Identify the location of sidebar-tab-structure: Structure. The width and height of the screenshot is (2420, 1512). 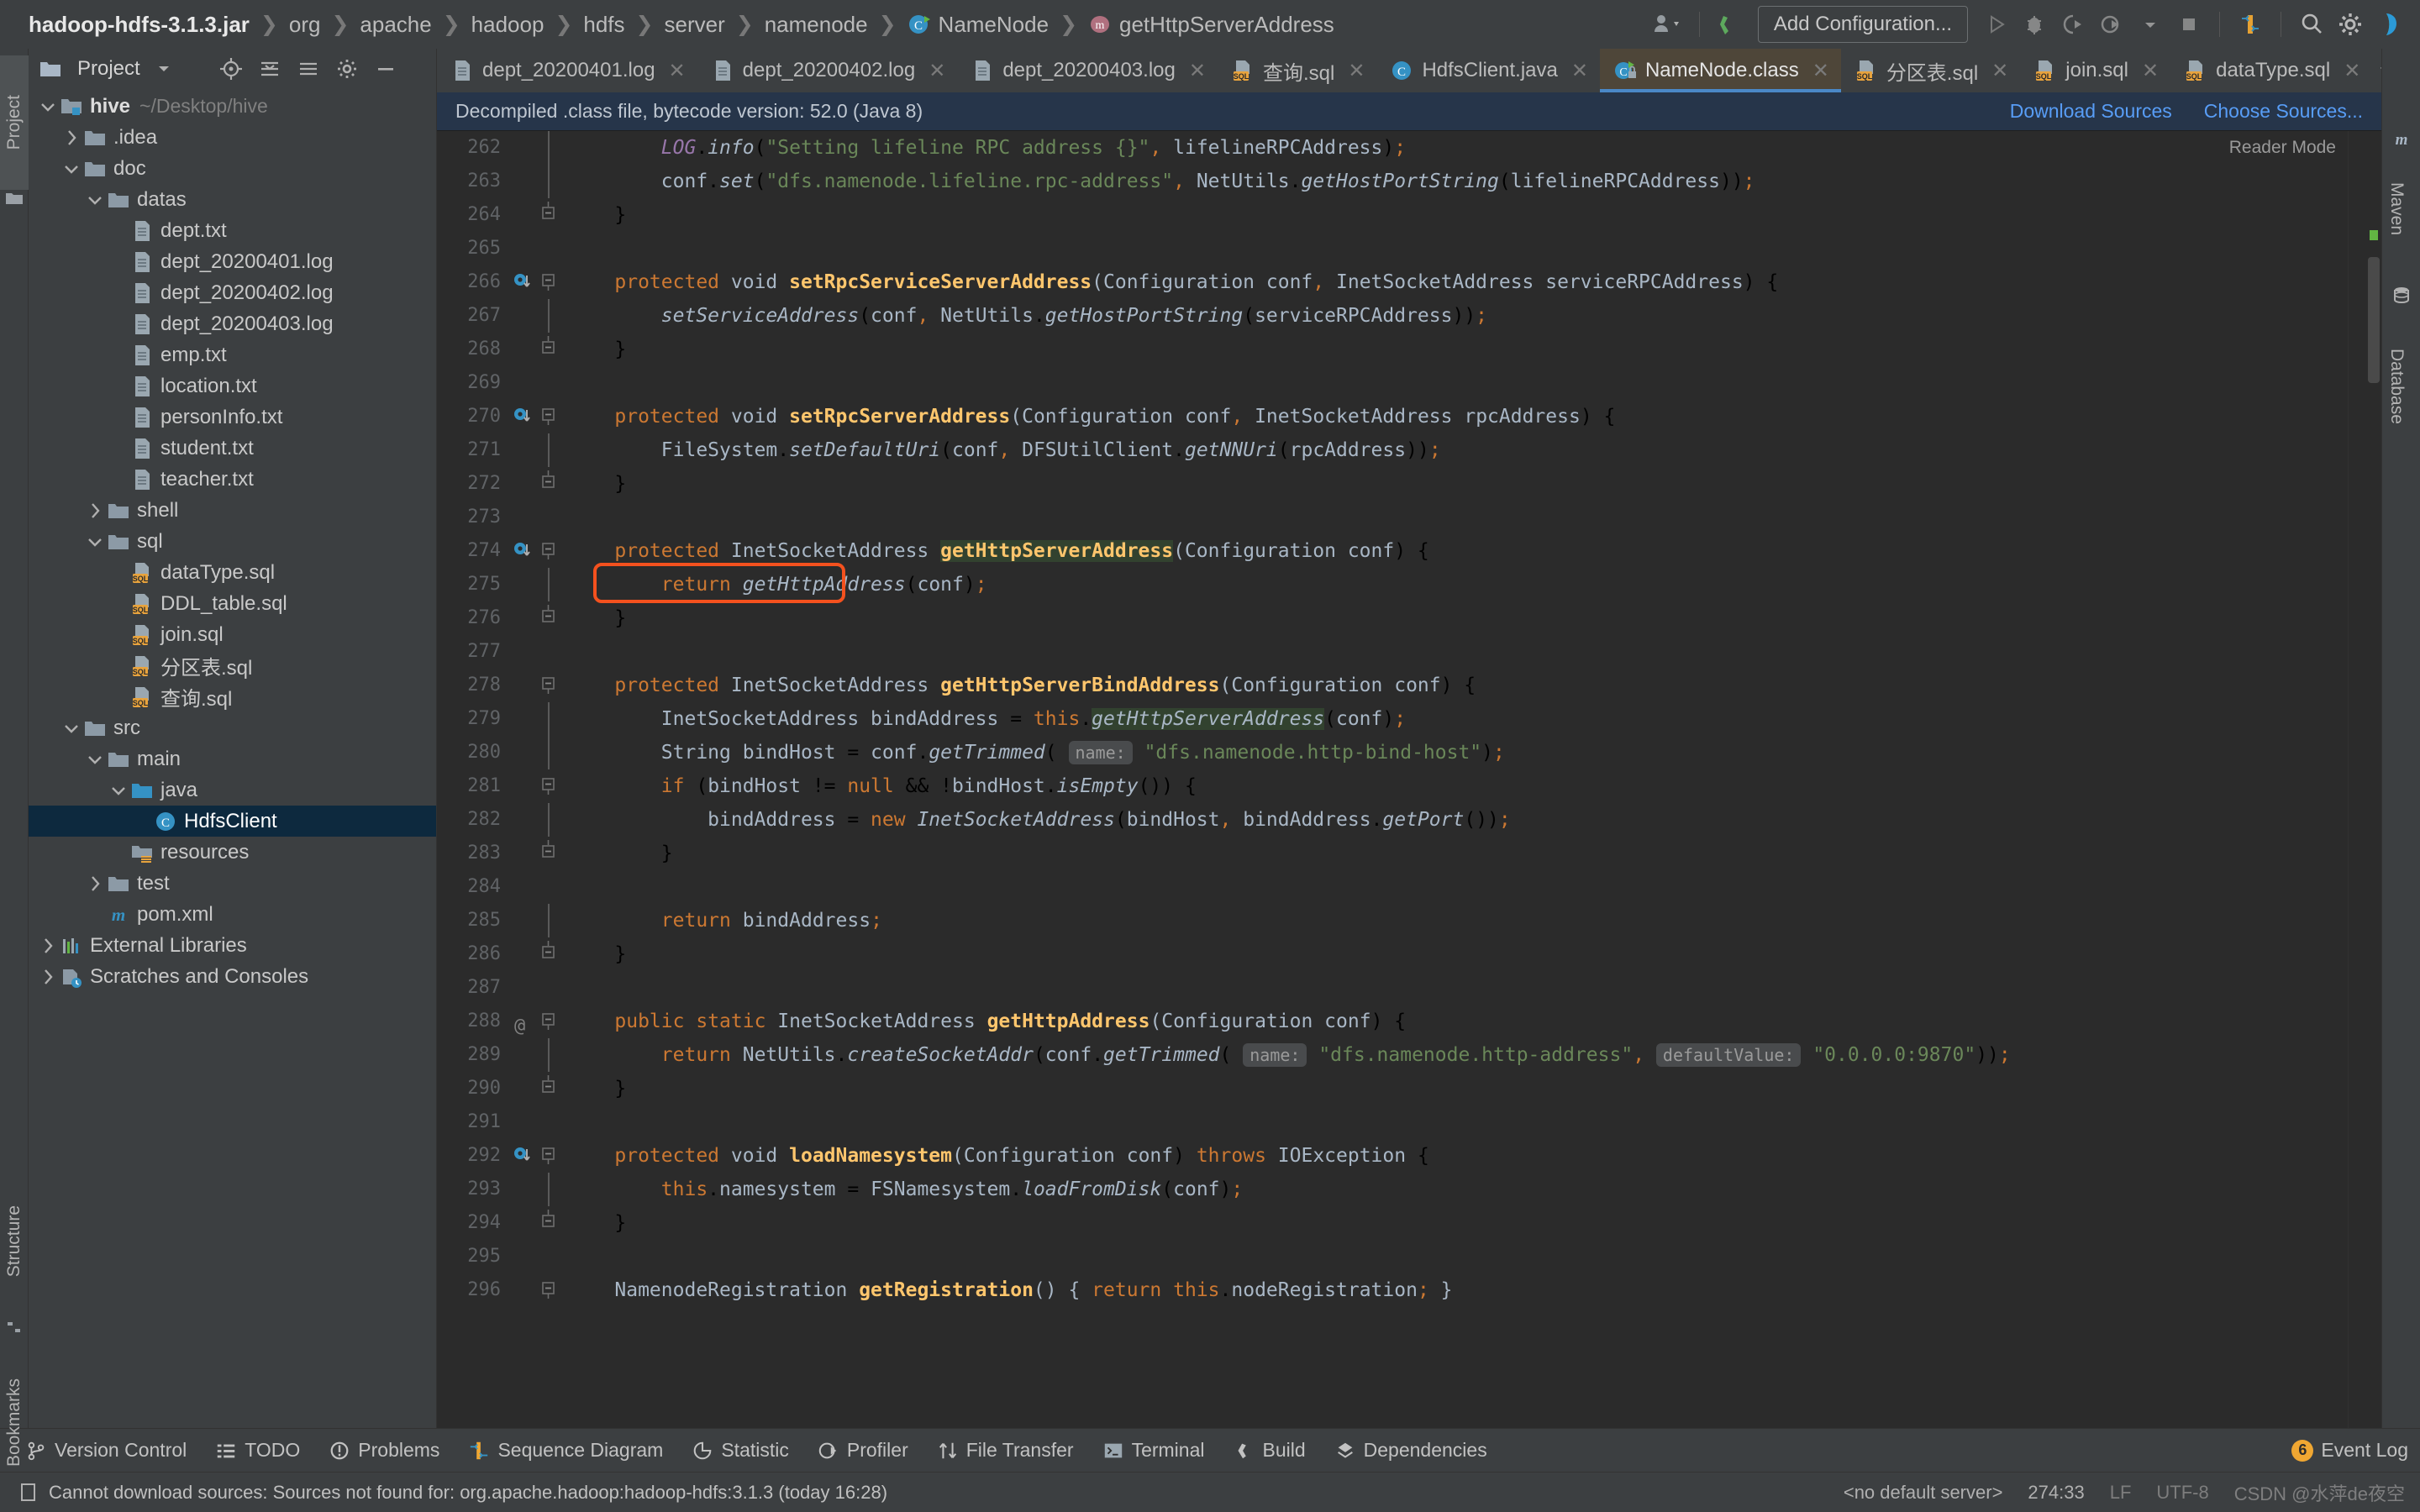
(15, 1241).